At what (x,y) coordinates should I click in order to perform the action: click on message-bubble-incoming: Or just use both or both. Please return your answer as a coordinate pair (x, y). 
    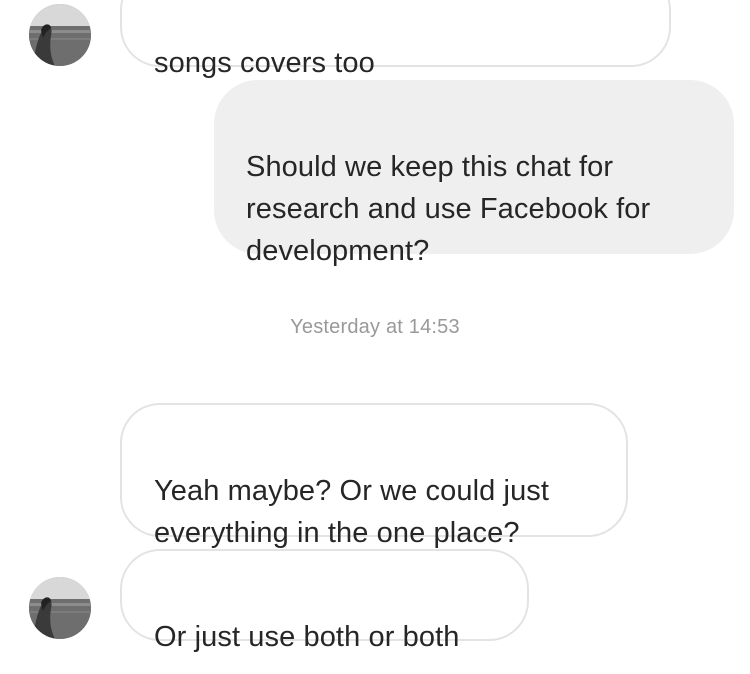
    Looking at the image, I should click on (324, 601).